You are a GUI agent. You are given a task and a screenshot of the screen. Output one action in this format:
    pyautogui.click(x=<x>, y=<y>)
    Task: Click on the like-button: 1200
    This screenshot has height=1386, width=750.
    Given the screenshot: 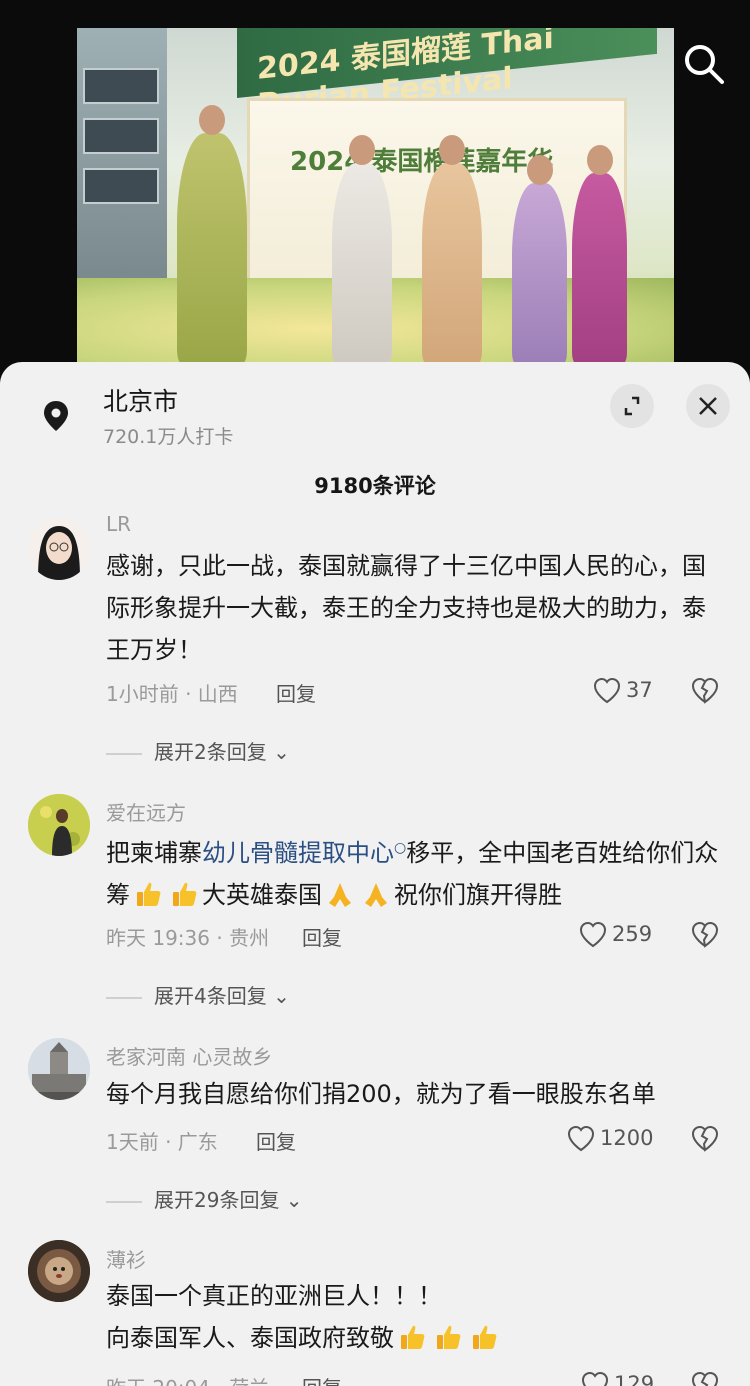 What is the action you would take?
    pyautogui.click(x=626, y=1139)
    